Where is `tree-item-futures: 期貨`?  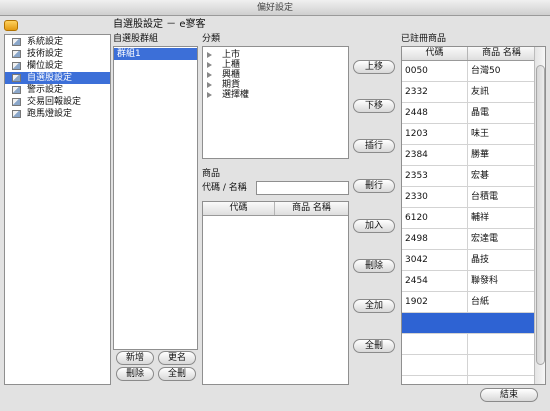
tree-item-futures: 期貨 is located at coordinates (275, 85).